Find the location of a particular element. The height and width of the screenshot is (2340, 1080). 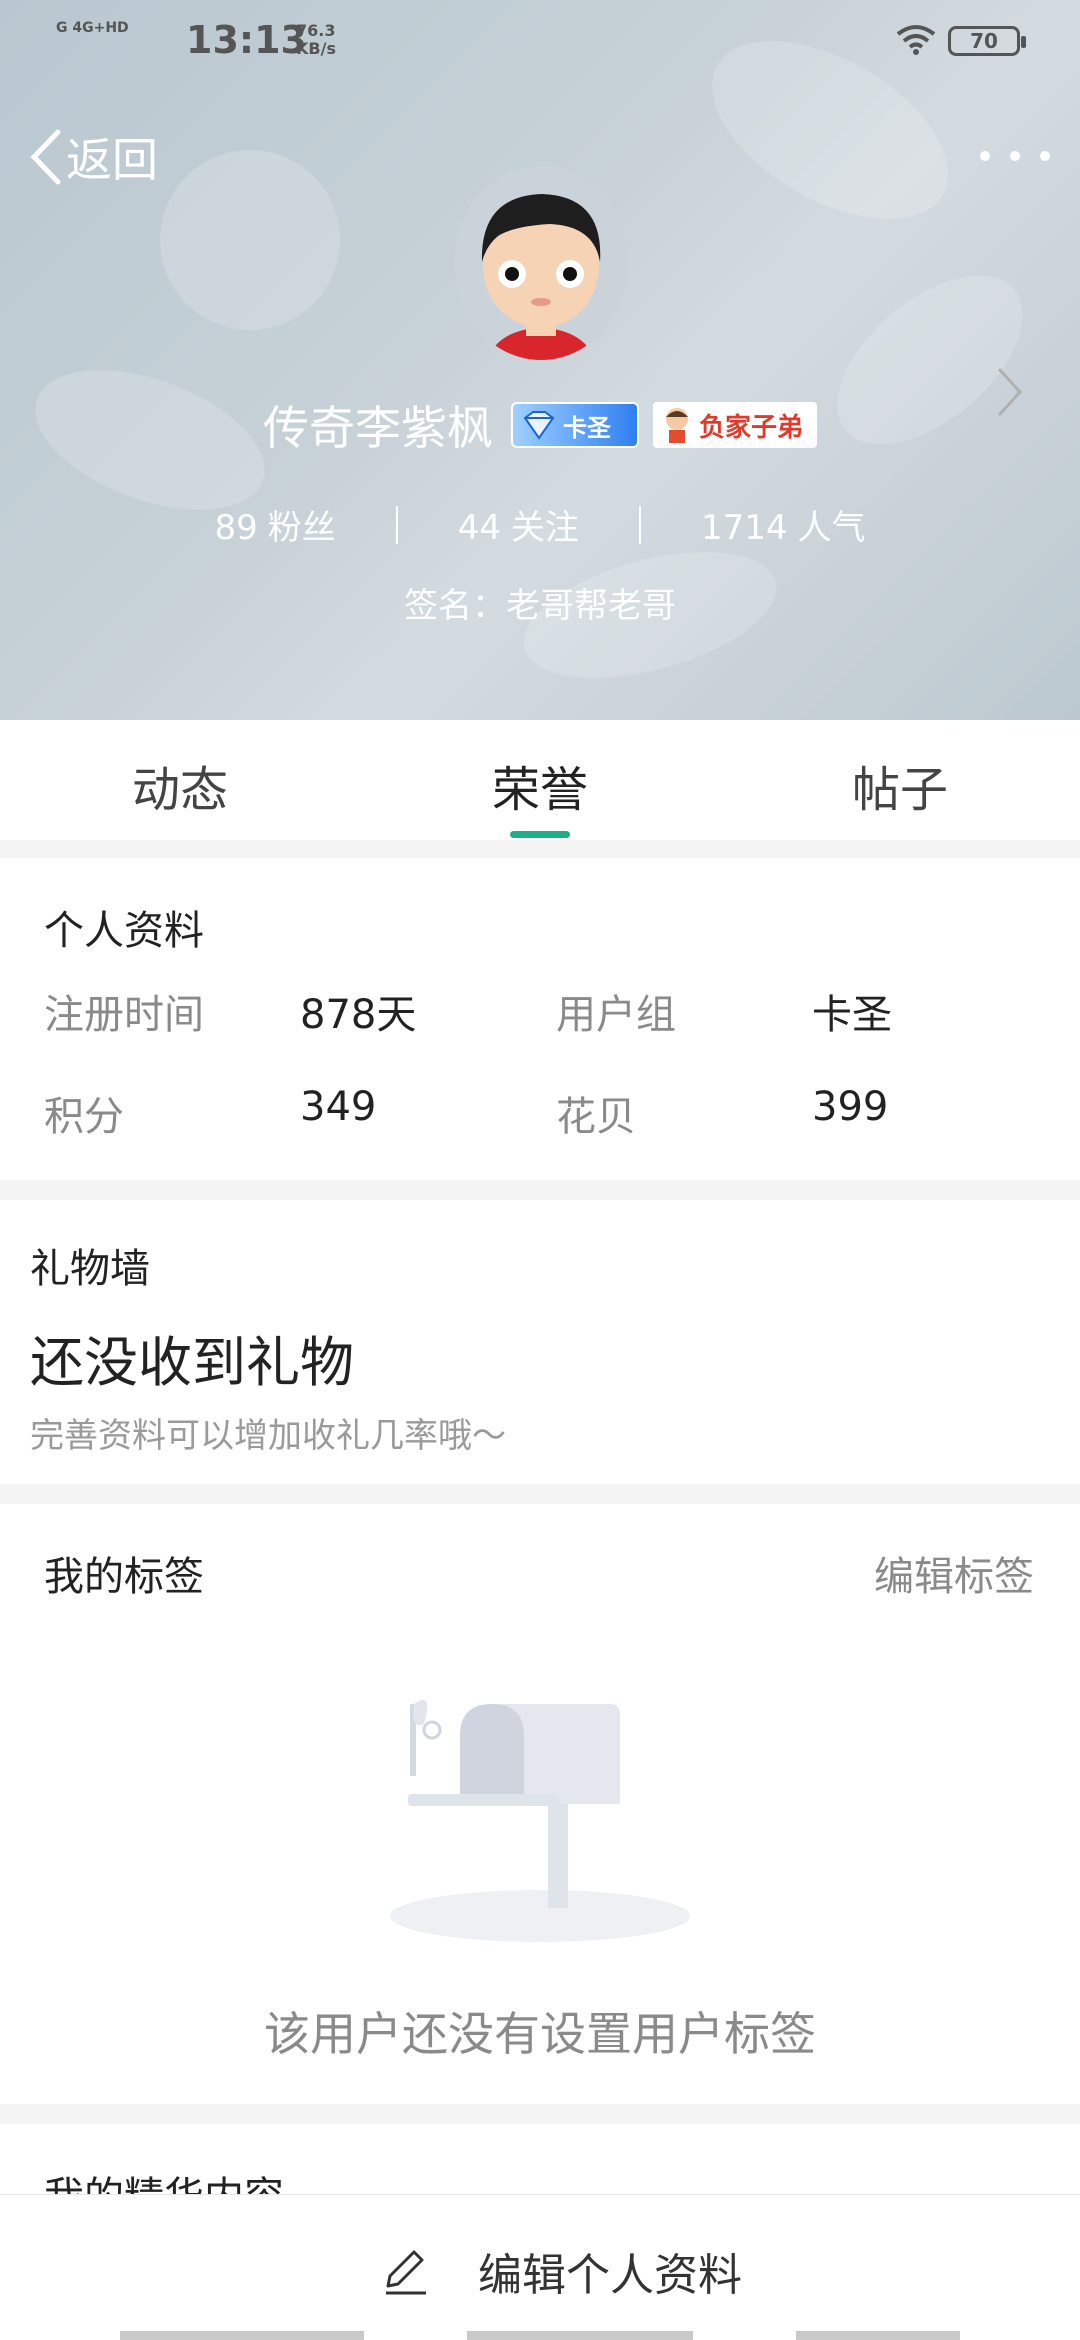

huabei-label: 花贝 is located at coordinates (596, 1117).